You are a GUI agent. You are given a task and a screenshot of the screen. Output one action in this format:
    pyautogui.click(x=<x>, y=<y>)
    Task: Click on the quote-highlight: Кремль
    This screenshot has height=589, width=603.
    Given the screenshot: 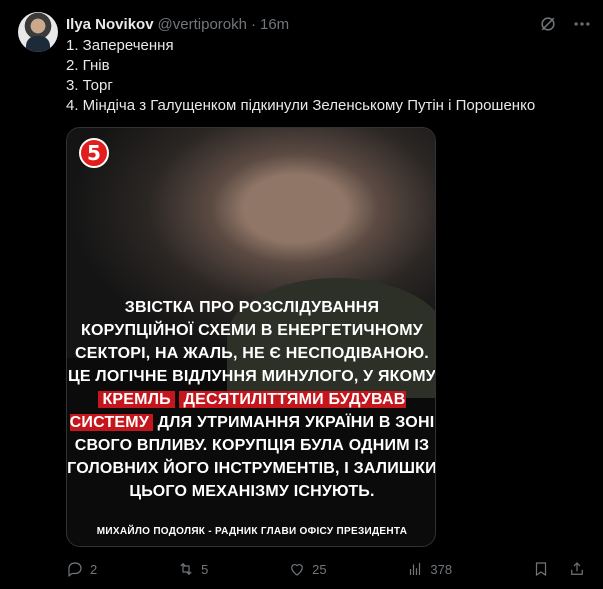 What is the action you would take?
    pyautogui.click(x=136, y=399)
    